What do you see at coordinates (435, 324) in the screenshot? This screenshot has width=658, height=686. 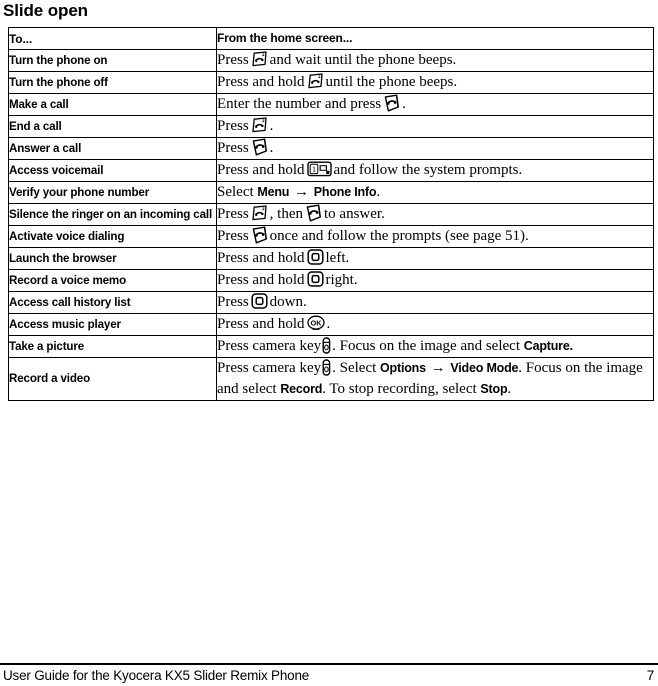 I see `row-instruction: Press and hold OK.` at bounding box center [435, 324].